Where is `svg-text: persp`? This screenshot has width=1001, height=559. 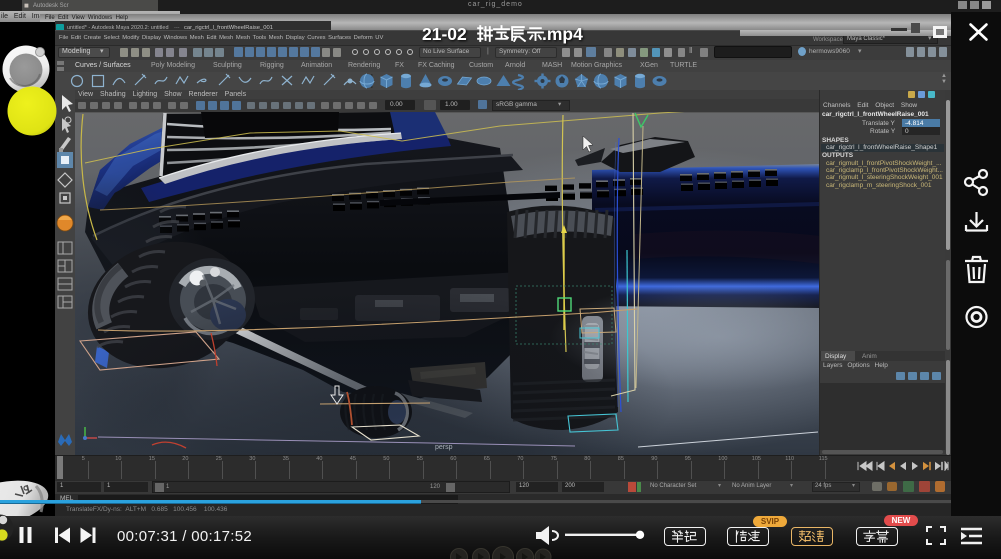 svg-text: persp is located at coordinates (444, 447).